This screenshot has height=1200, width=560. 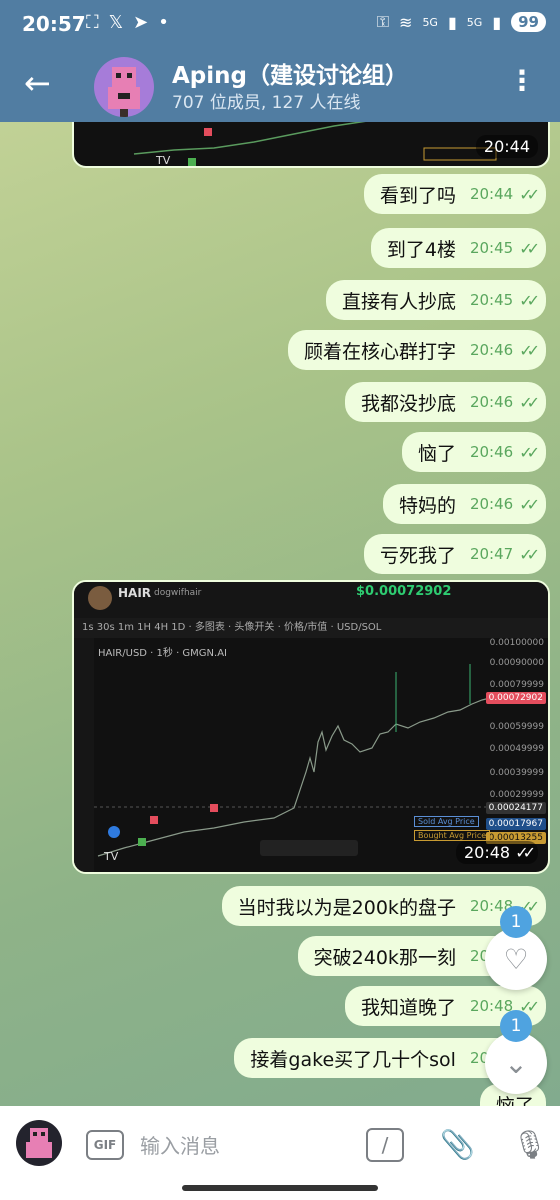 I want to click on sold-avg-tag: 0.00017967, so click(x=515, y=824).